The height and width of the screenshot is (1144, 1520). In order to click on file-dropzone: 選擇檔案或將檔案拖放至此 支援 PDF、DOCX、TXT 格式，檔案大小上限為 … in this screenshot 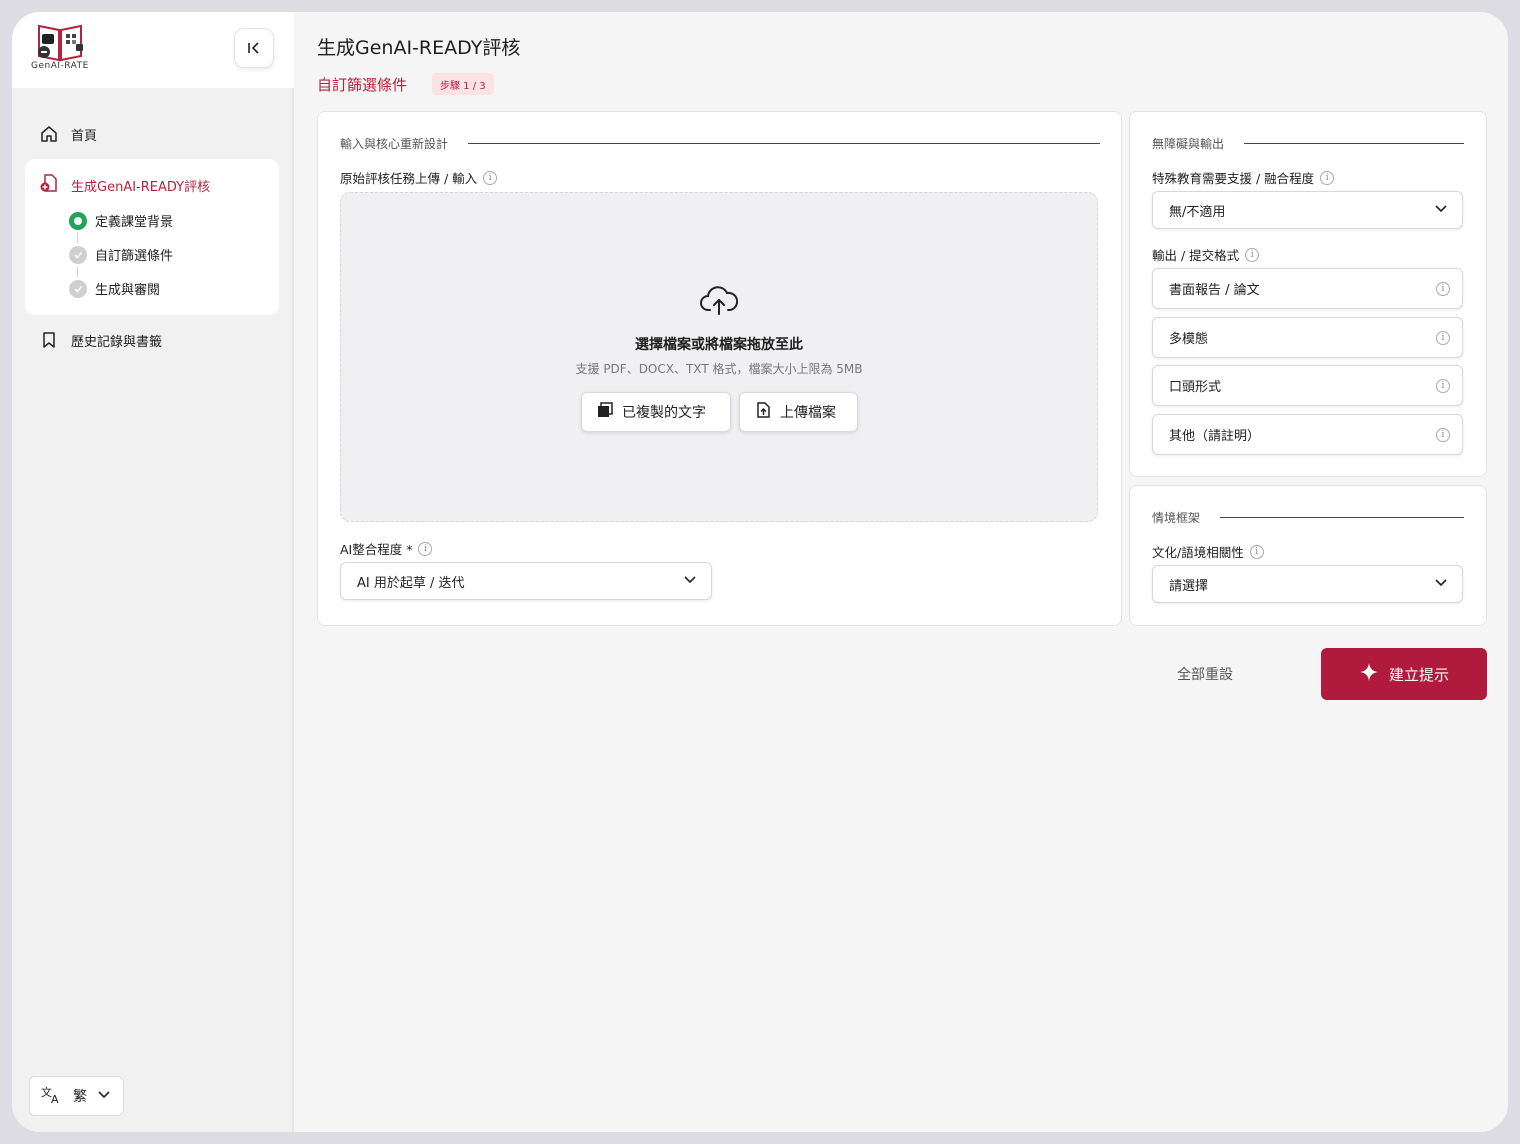, I will do `click(719, 357)`.